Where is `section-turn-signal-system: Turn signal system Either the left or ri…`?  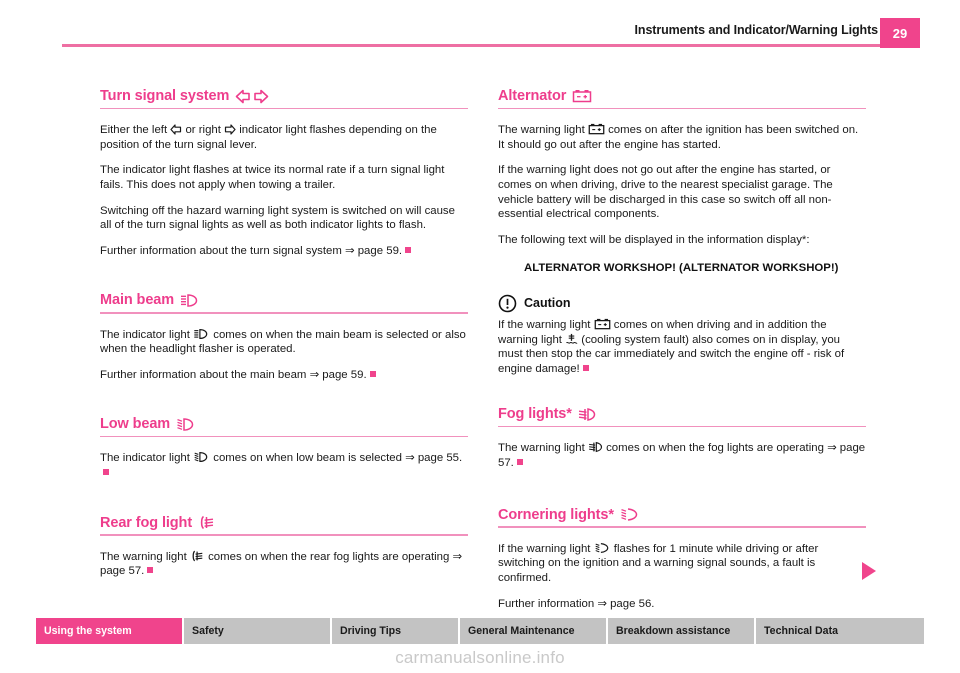
section-turn-signal-system: Turn signal system Either the left or ri… is located at coordinates (284, 173).